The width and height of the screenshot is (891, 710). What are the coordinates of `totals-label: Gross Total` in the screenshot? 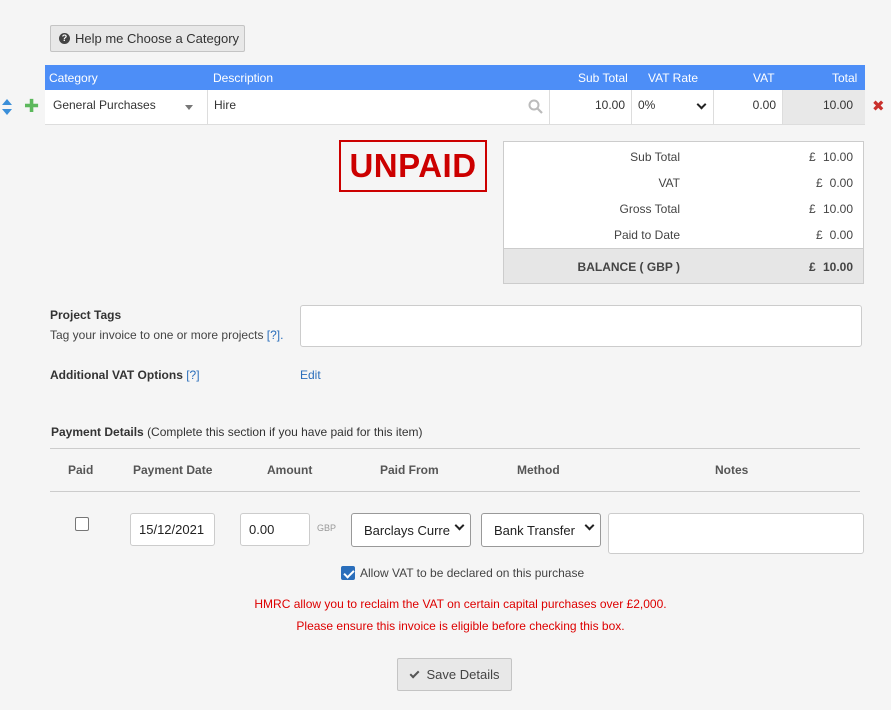 It's located at (649, 209).